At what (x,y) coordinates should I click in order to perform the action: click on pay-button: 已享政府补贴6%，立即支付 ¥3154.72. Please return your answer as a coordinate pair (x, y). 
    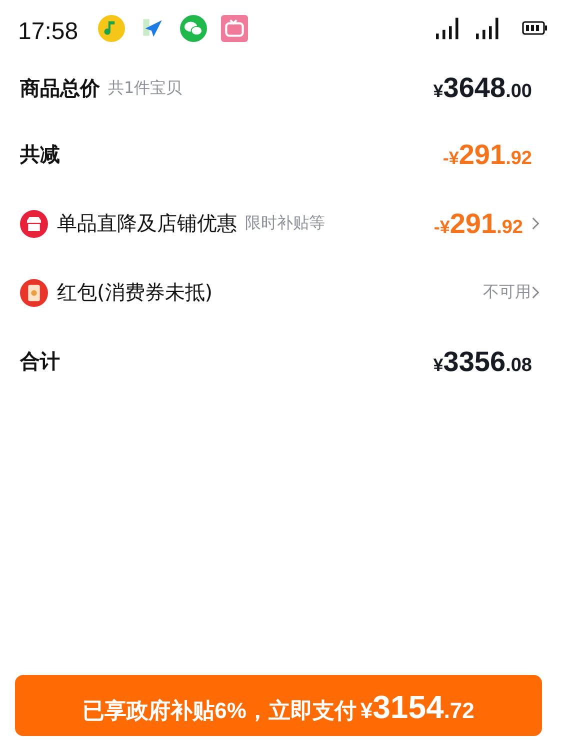
    Looking at the image, I should click on (278, 705).